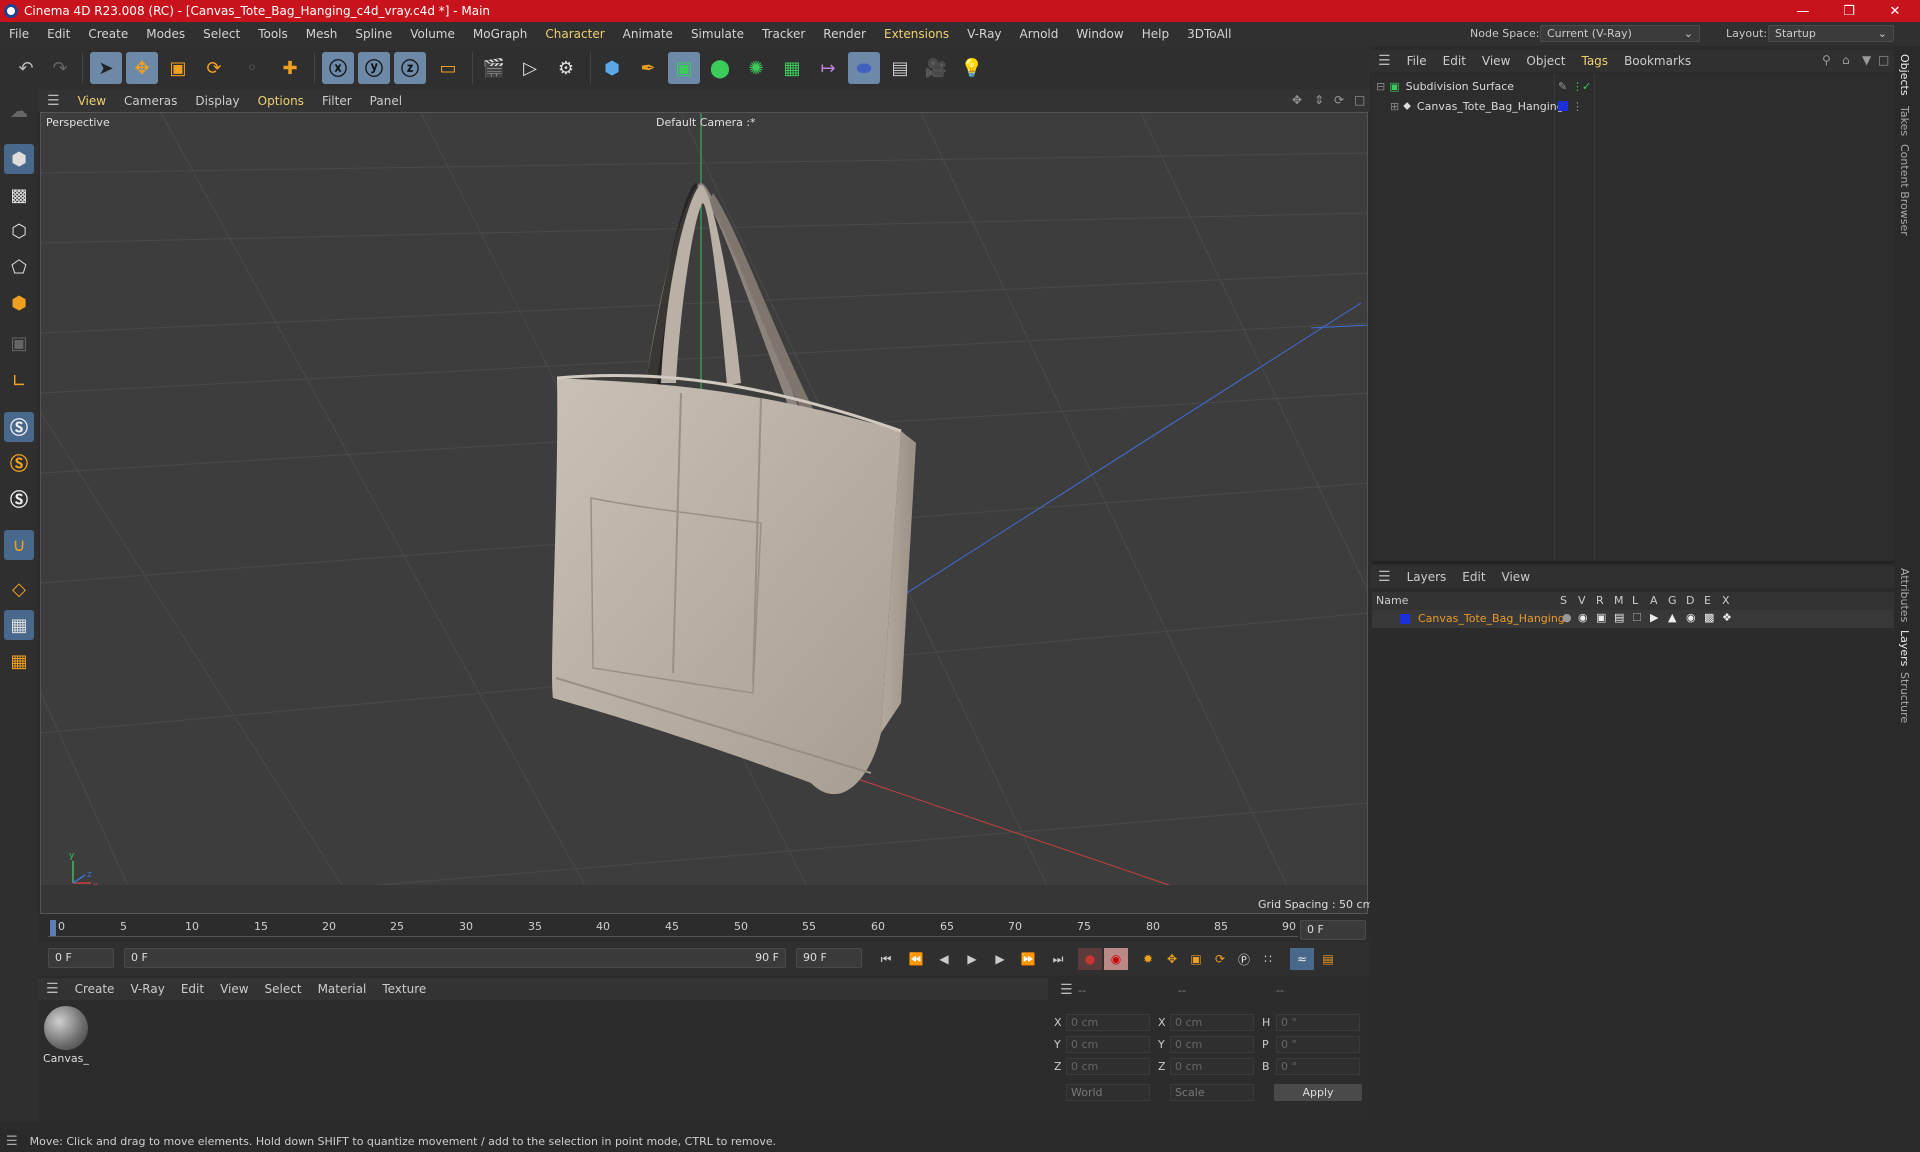 The height and width of the screenshot is (1152, 1920). I want to click on next-key-icon: ⏩, so click(1028, 959).